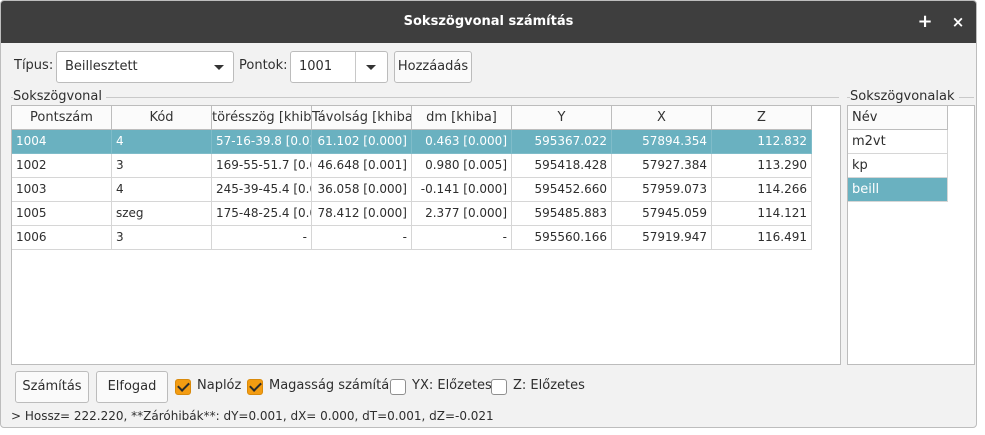 The image size is (985, 435). I want to click on points-combo-value: 1001, so click(316, 66).